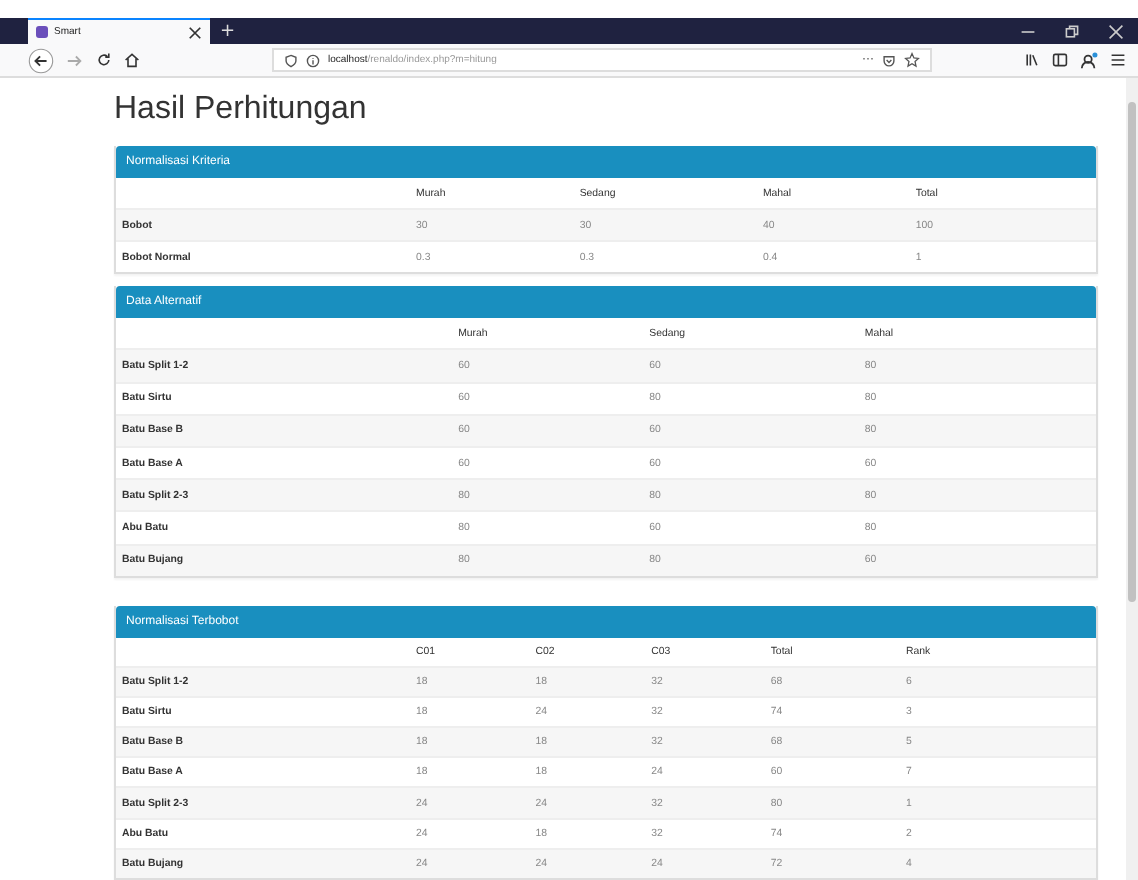 The image size is (1138, 880). What do you see at coordinates (291, 60) in the screenshot?
I see `shield-icon` at bounding box center [291, 60].